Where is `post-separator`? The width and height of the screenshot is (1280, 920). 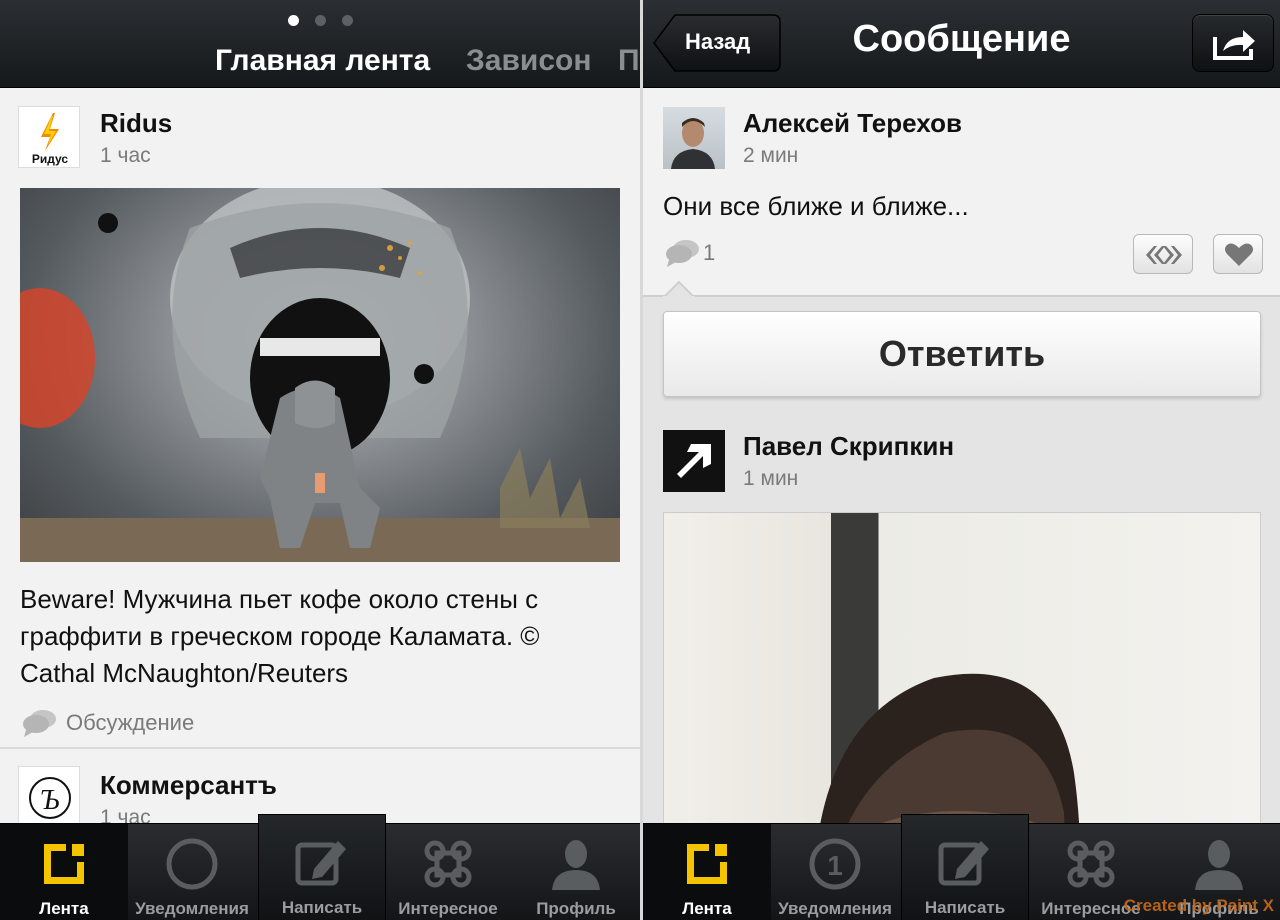
post-separator is located at coordinates (320, 748).